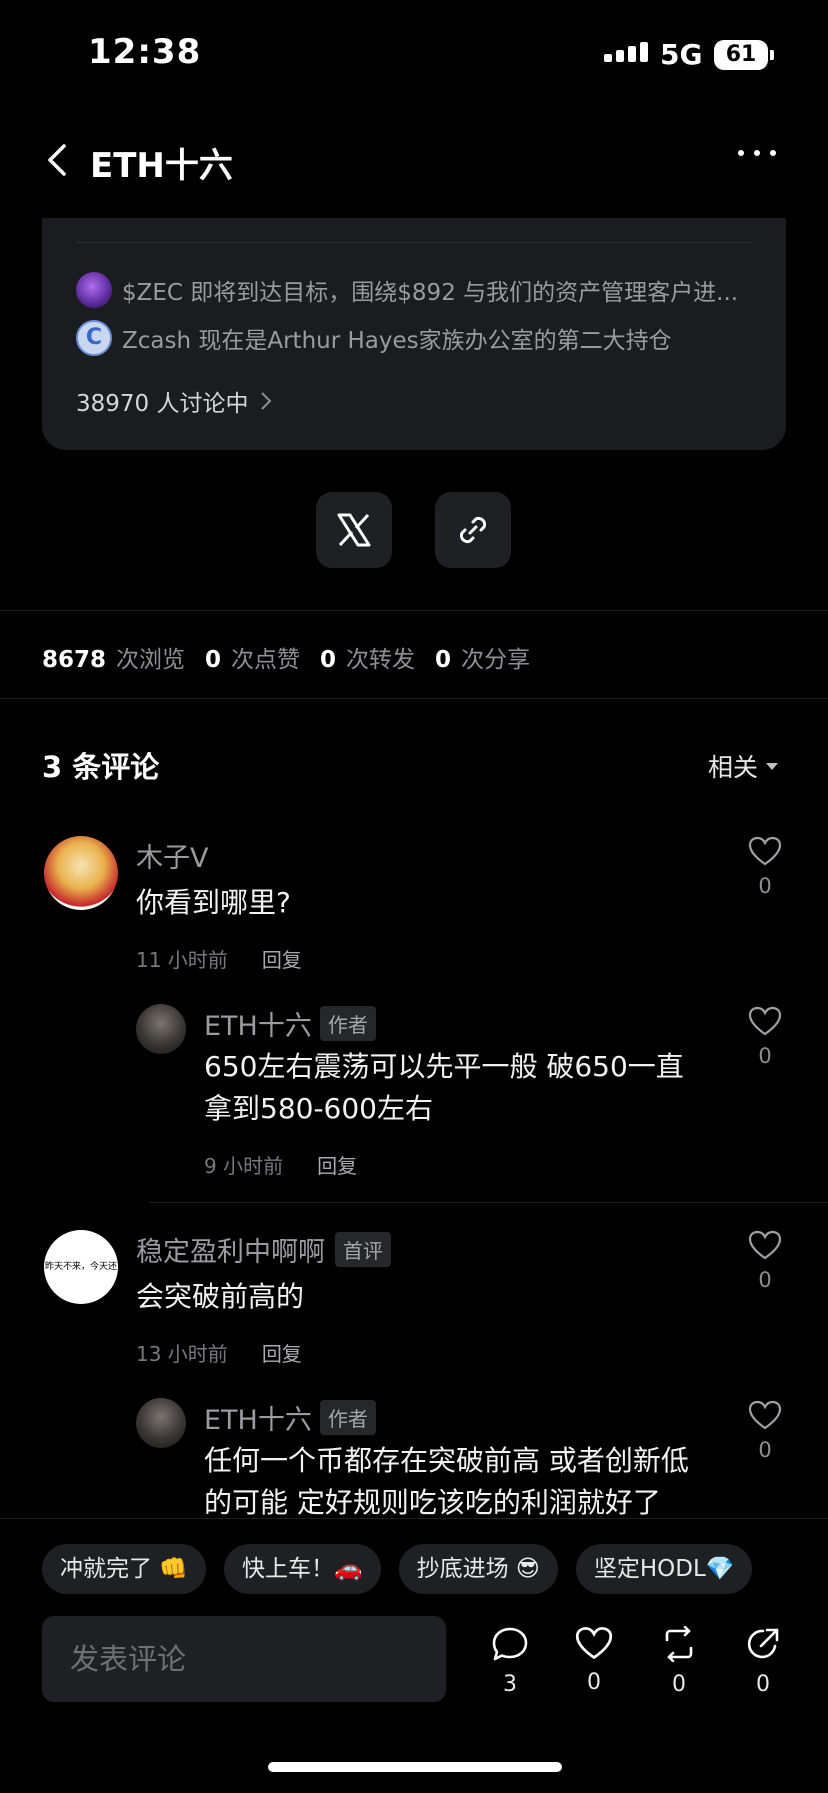 The width and height of the screenshot is (828, 1793). Describe the element at coordinates (444, 1066) in the screenshot. I see `reply-text-line: 650左右震荡可以先平一般 破650一直` at that location.